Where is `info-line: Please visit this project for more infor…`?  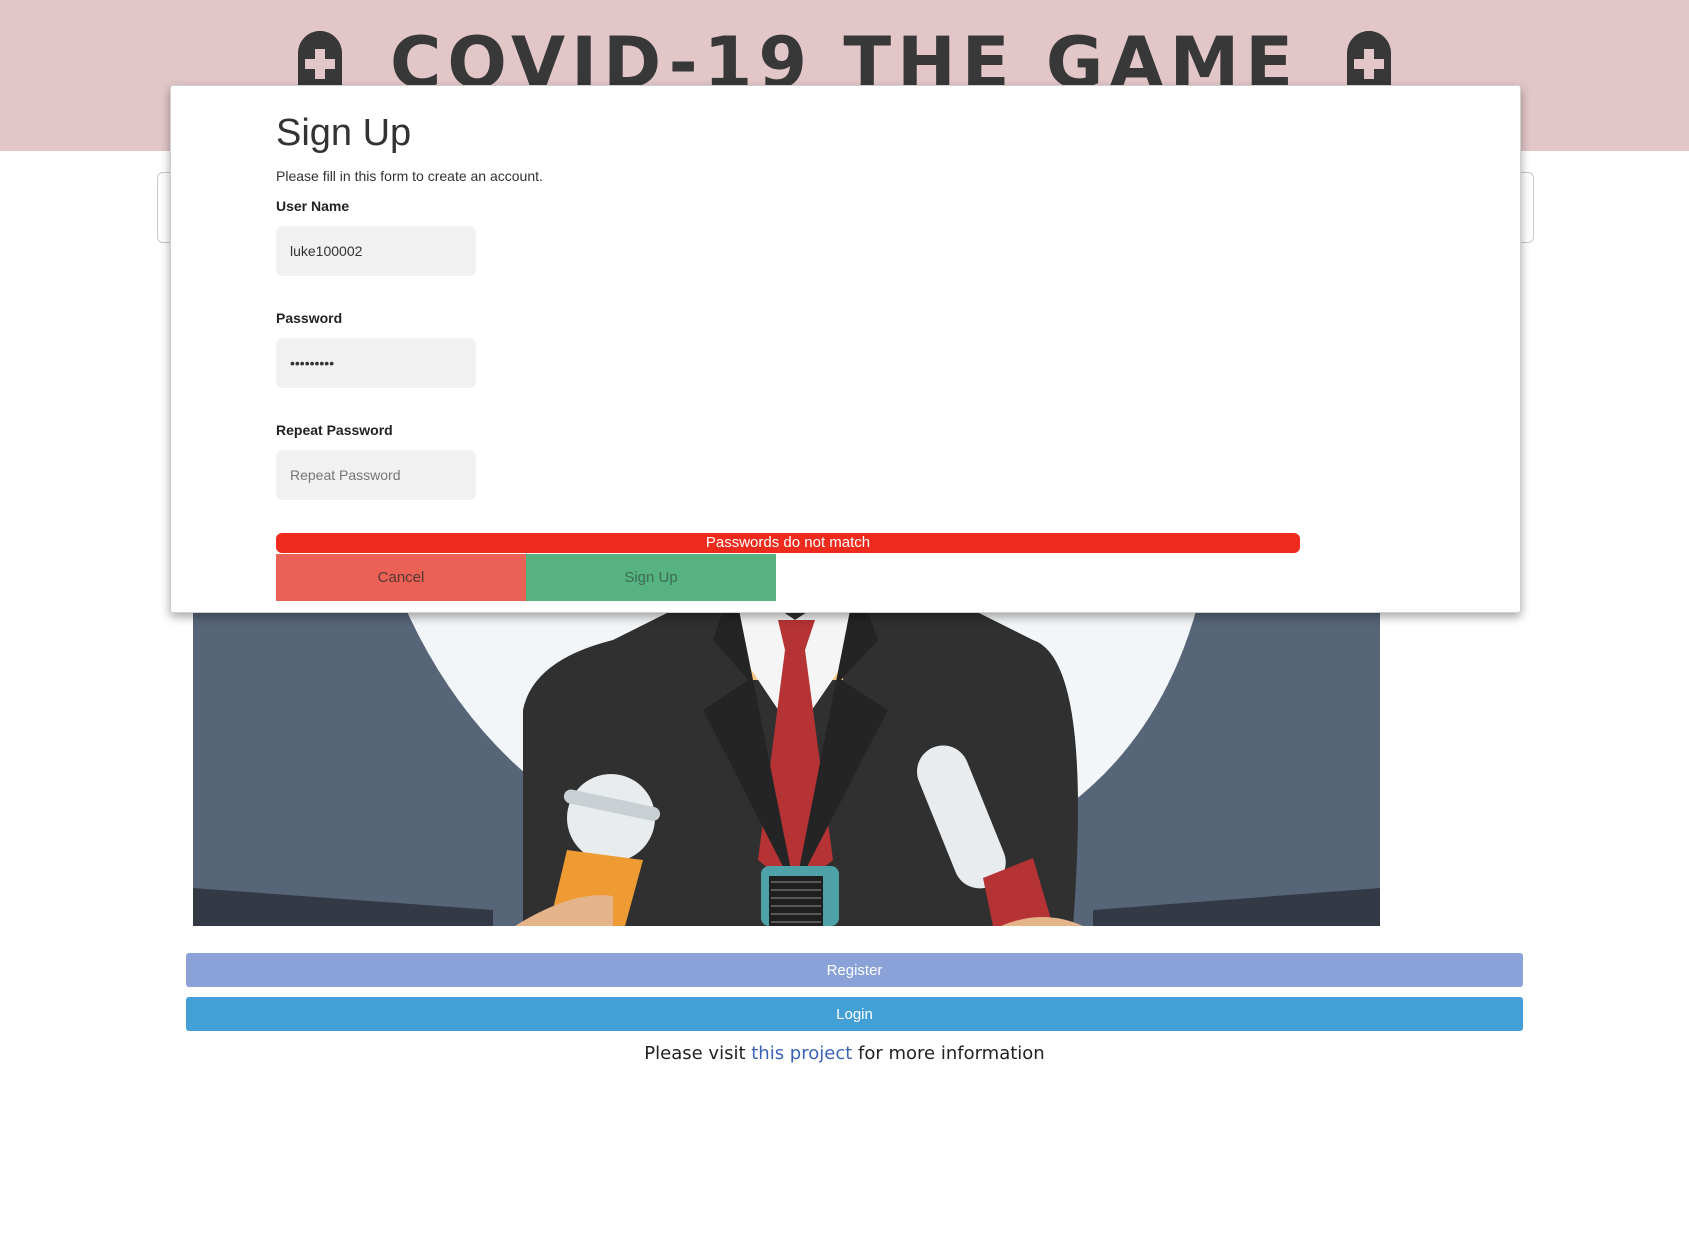
info-line: Please visit this project for more infor… is located at coordinates (844, 1053).